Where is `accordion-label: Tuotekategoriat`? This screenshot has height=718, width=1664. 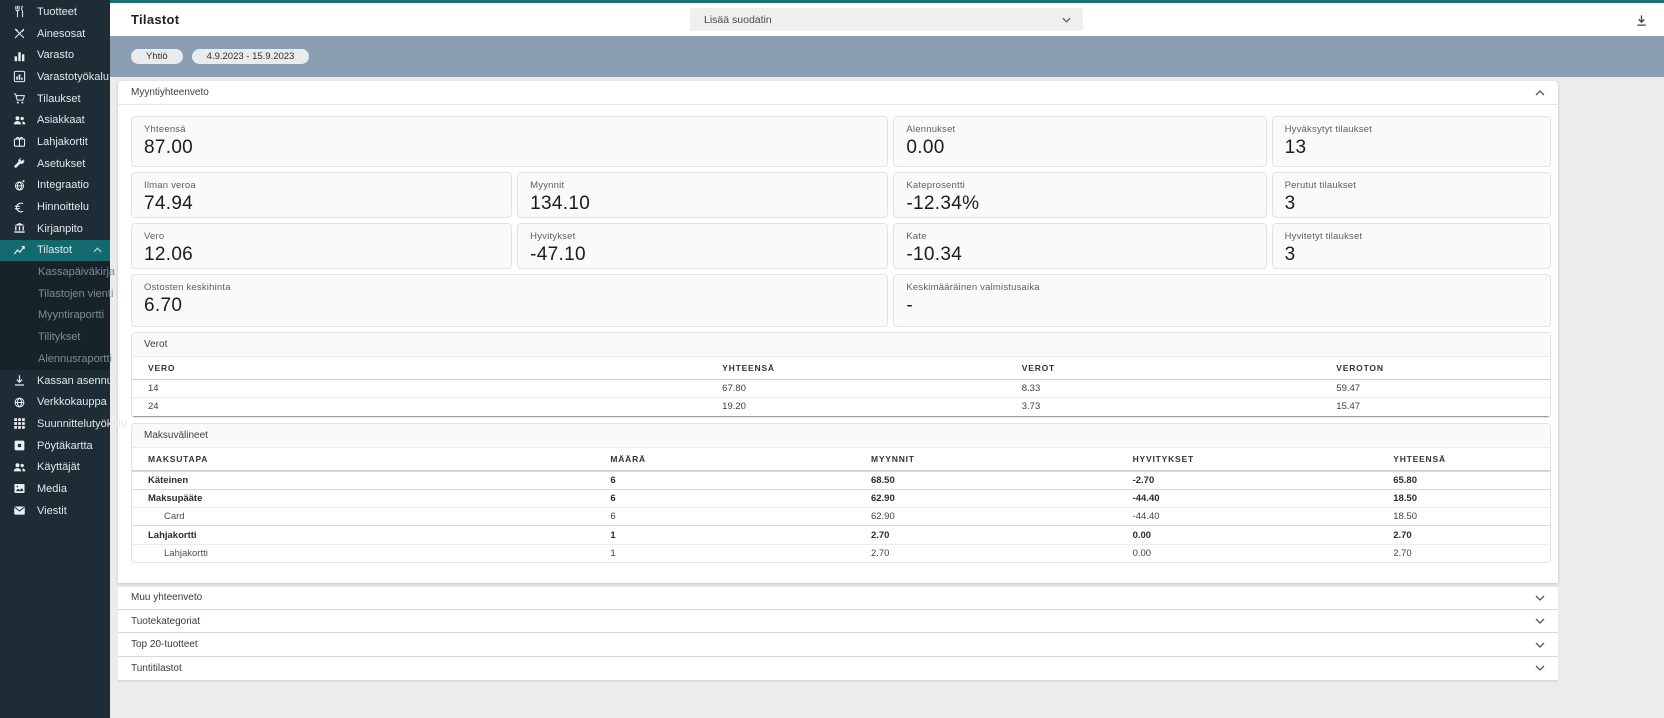 accordion-label: Tuotekategoriat is located at coordinates (166, 621).